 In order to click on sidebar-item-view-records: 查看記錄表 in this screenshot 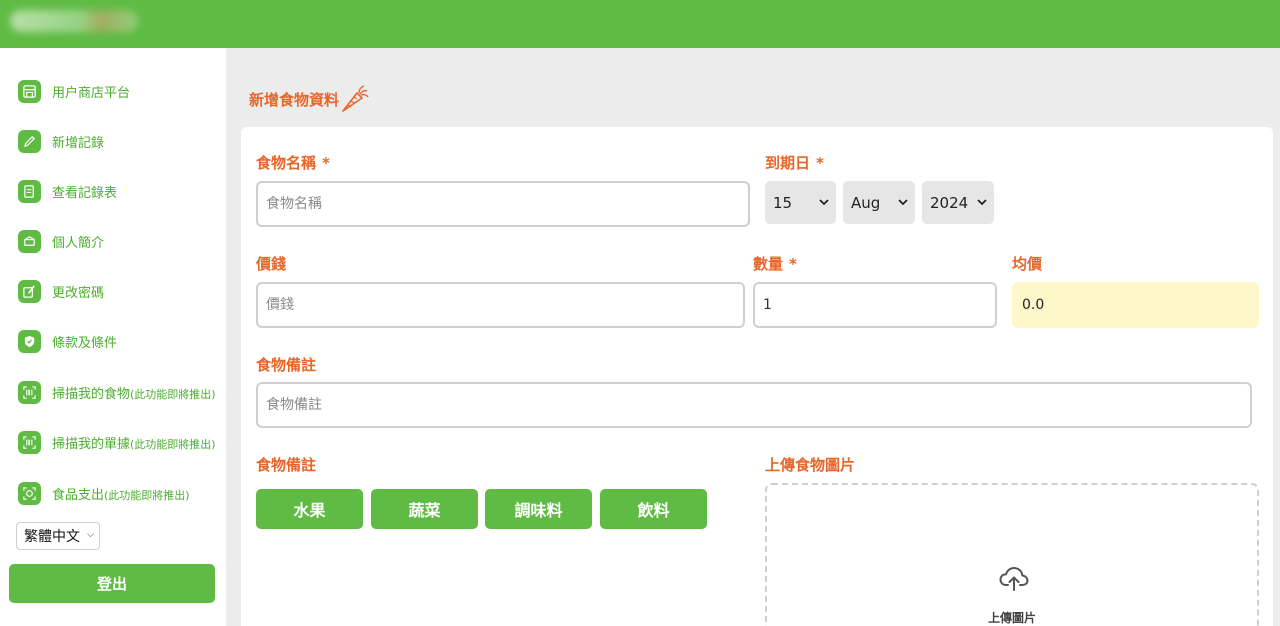, I will do `click(67, 191)`.